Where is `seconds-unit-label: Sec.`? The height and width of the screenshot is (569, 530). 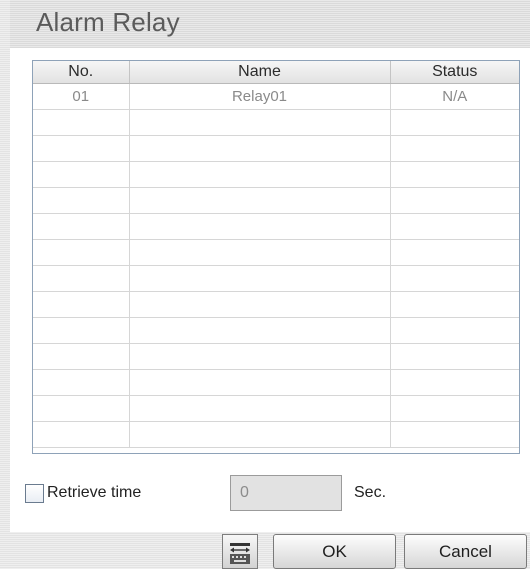
seconds-unit-label: Sec. is located at coordinates (370, 492).